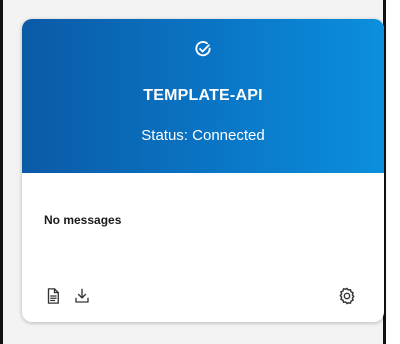 The height and width of the screenshot is (344, 400). I want to click on check-circle-icon, so click(203, 49).